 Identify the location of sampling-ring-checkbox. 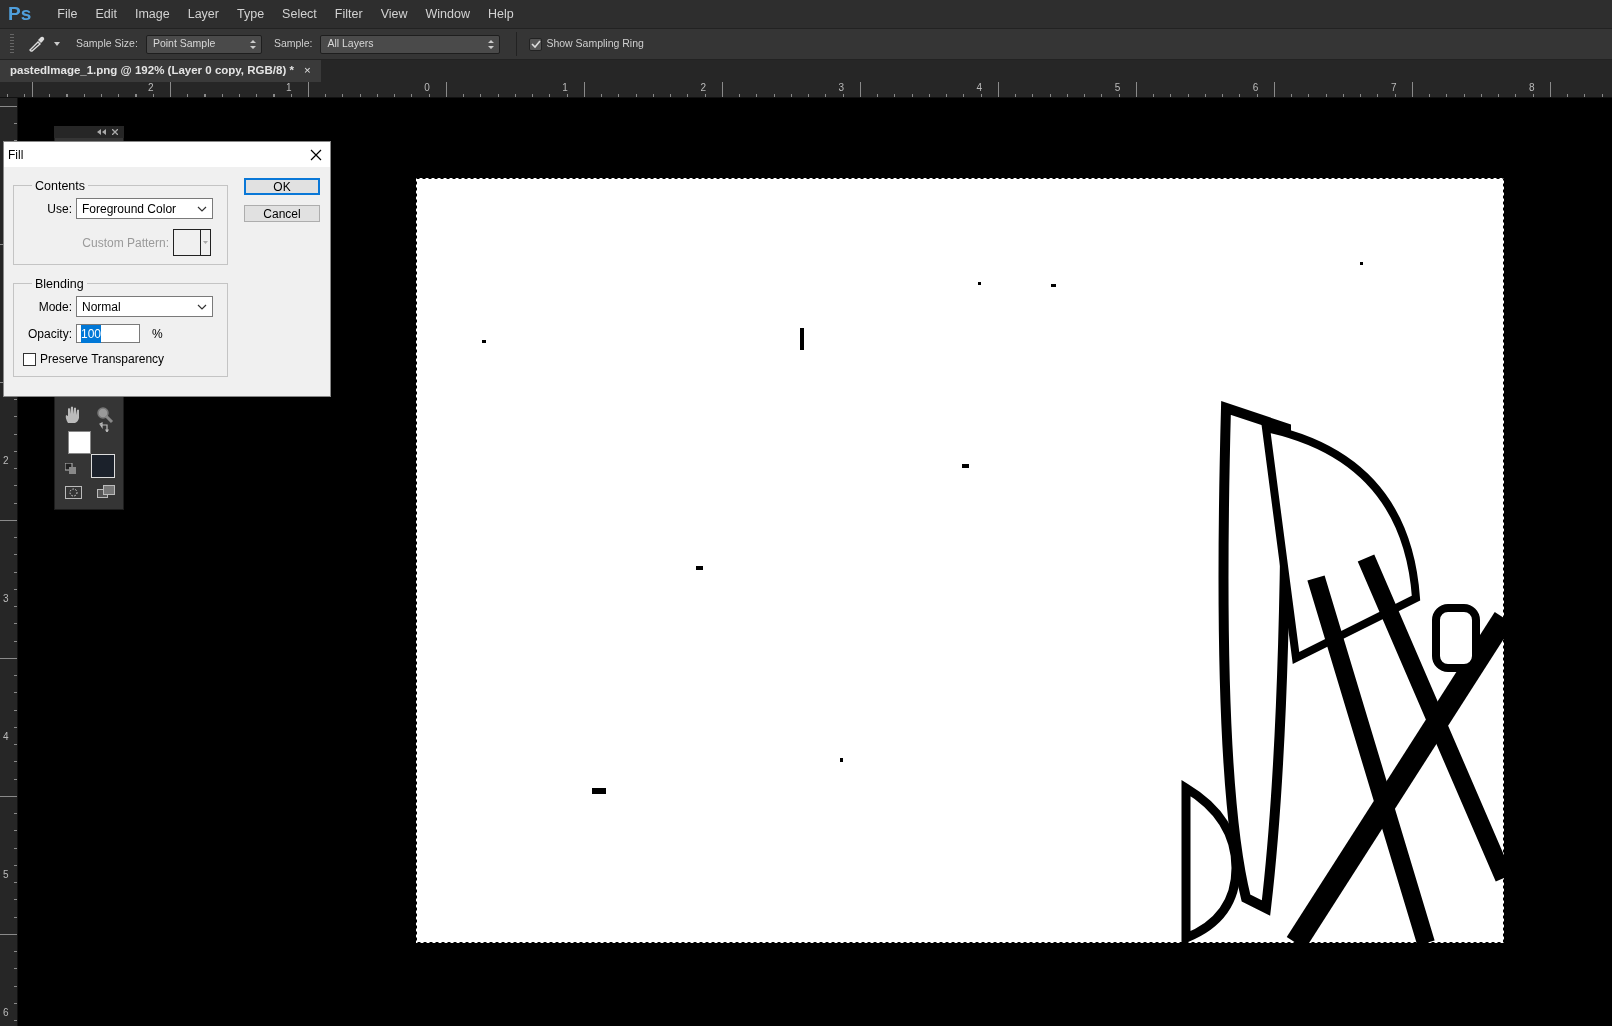
(536, 44).